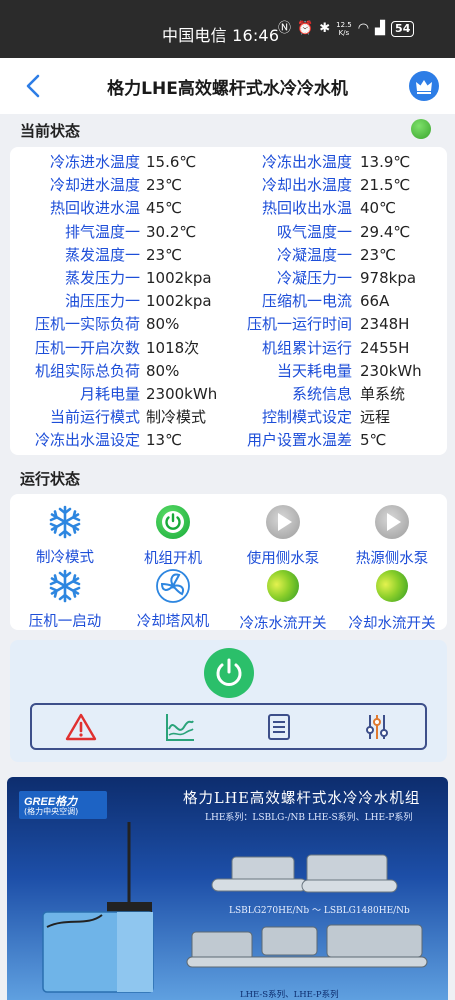  What do you see at coordinates (306, 417) in the screenshot?
I see `parameter-label: 控制模式设定` at bounding box center [306, 417].